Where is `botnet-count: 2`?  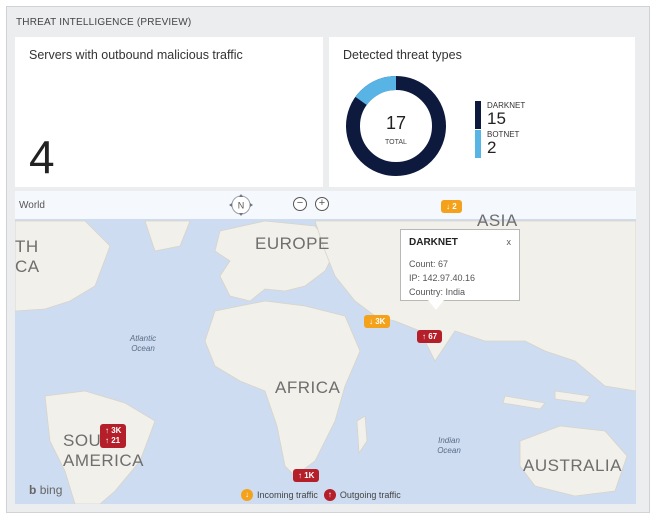 botnet-count: 2 is located at coordinates (492, 147).